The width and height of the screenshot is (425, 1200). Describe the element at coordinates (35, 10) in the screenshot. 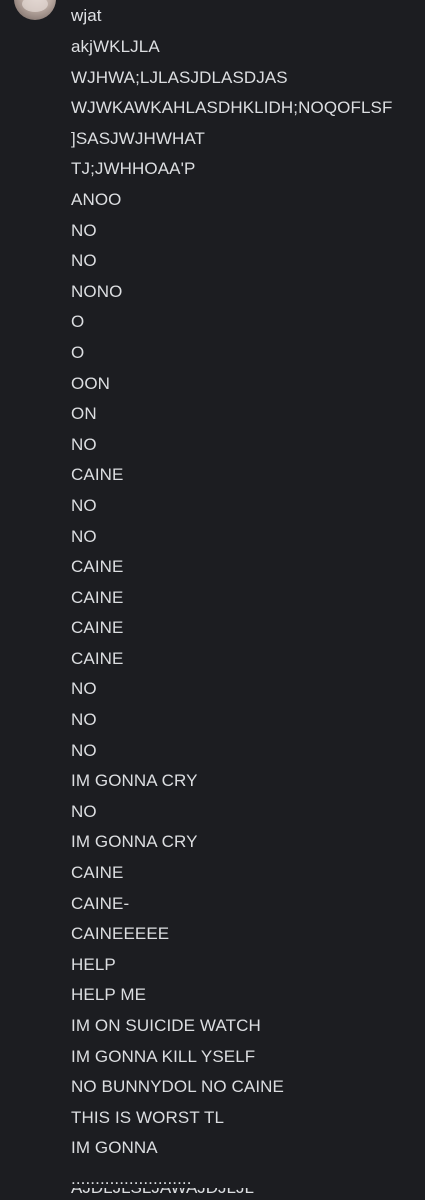

I see `avatar` at that location.